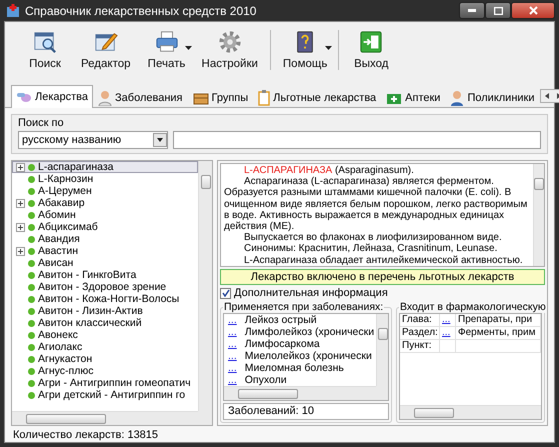 The width and height of the screenshot is (559, 447). Describe the element at coordinates (105, 371) in the screenshot. I see `drug-item: Агнус-плюс` at that location.